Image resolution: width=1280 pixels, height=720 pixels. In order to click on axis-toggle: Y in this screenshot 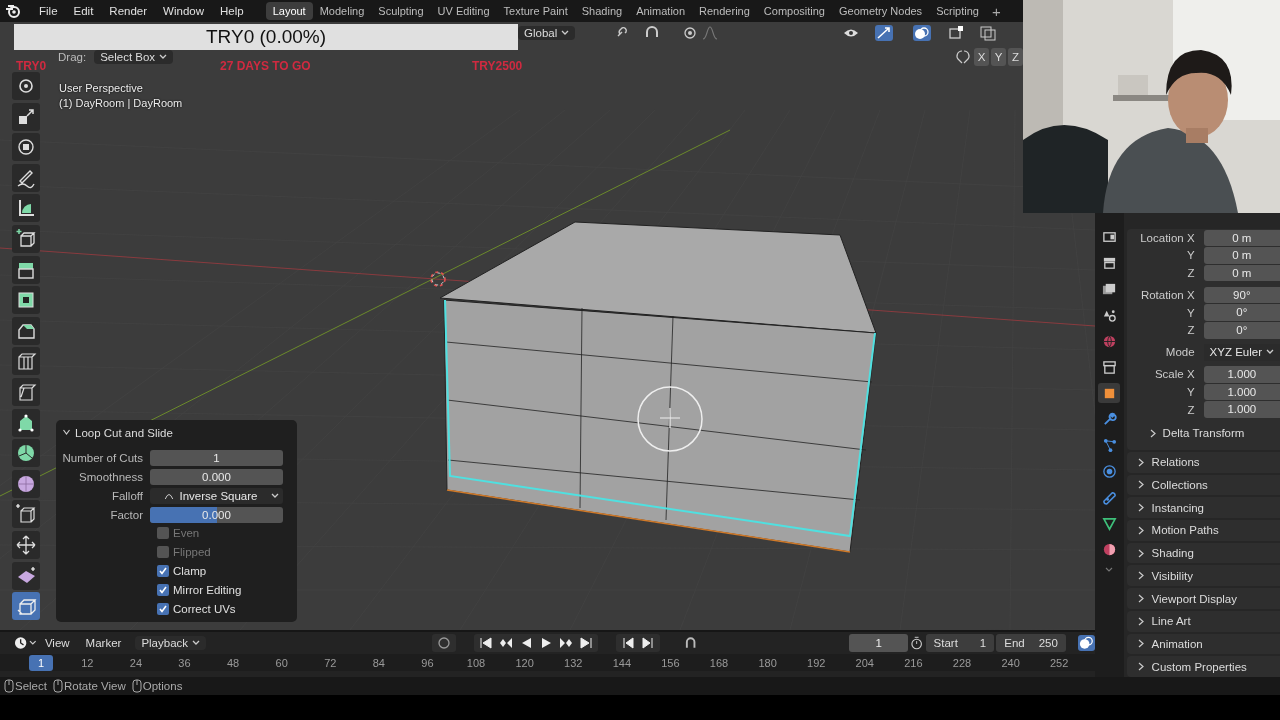, I will do `click(998, 57)`.